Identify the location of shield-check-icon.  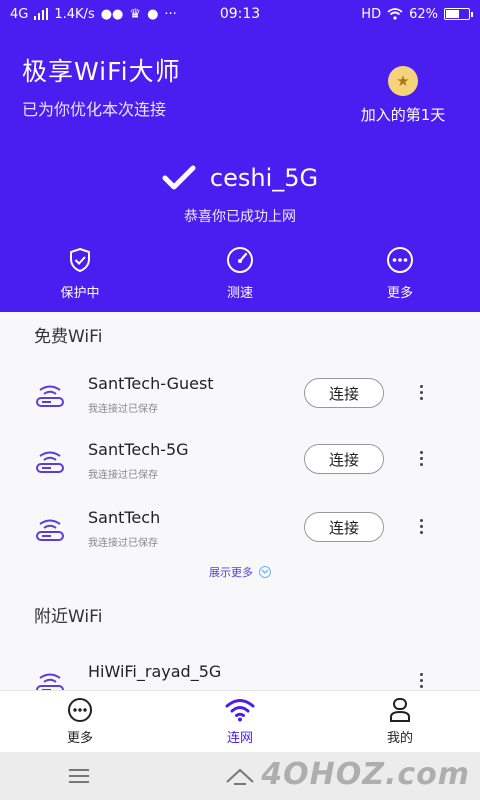
(80, 260).